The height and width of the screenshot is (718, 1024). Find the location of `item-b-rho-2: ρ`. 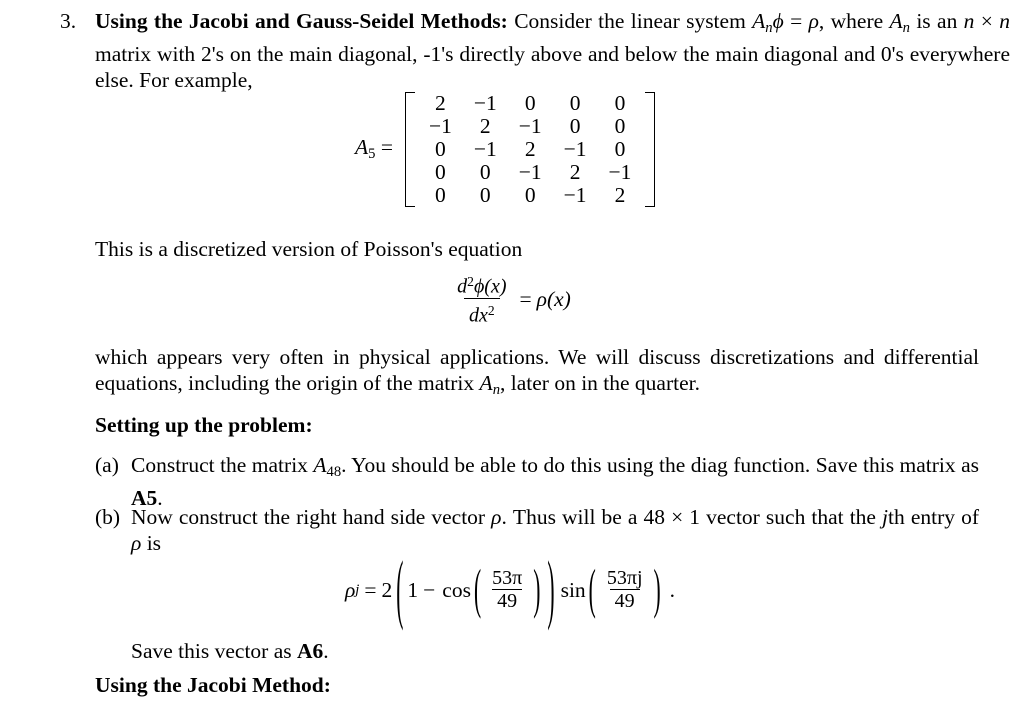

item-b-rho-2: ρ is located at coordinates (136, 543).